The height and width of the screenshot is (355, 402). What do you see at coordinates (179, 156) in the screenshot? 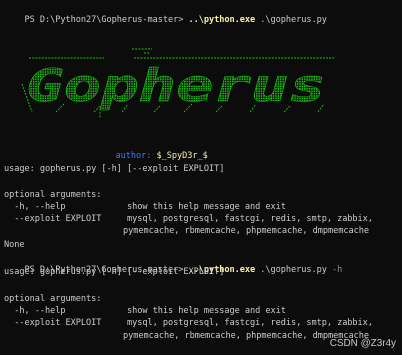
I see `author-name: $_SpyD3r_$` at bounding box center [179, 156].